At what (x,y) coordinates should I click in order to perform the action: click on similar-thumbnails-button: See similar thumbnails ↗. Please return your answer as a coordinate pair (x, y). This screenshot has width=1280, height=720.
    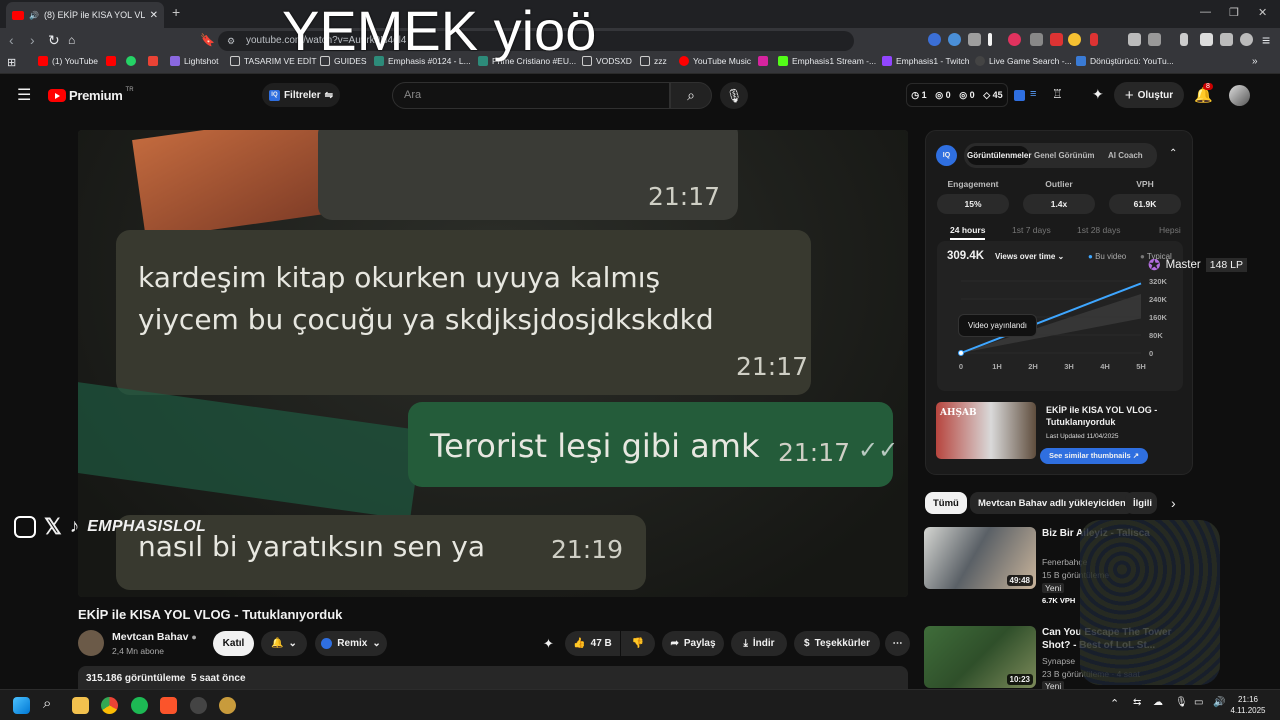
    Looking at the image, I should click on (1094, 456).